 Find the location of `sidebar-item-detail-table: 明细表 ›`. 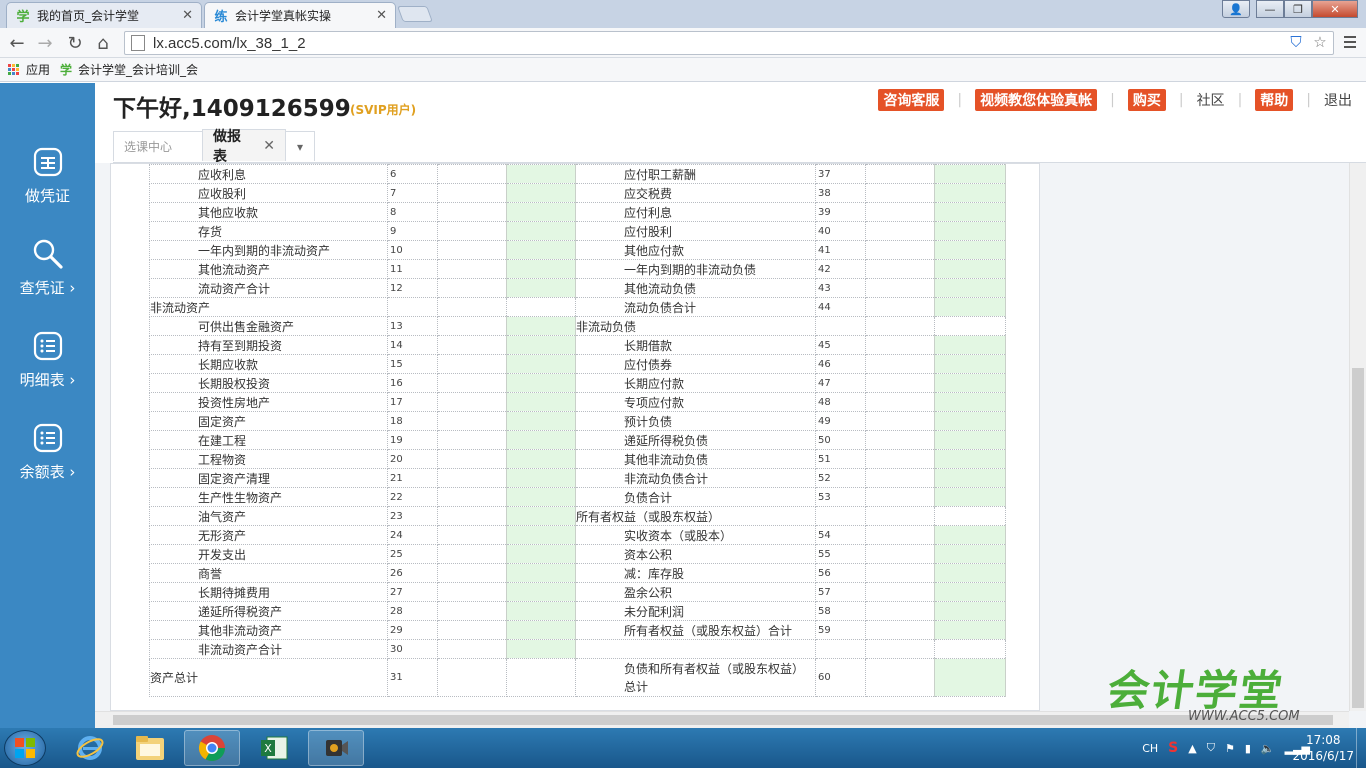

sidebar-item-detail-table: 明细表 › is located at coordinates (47, 359).